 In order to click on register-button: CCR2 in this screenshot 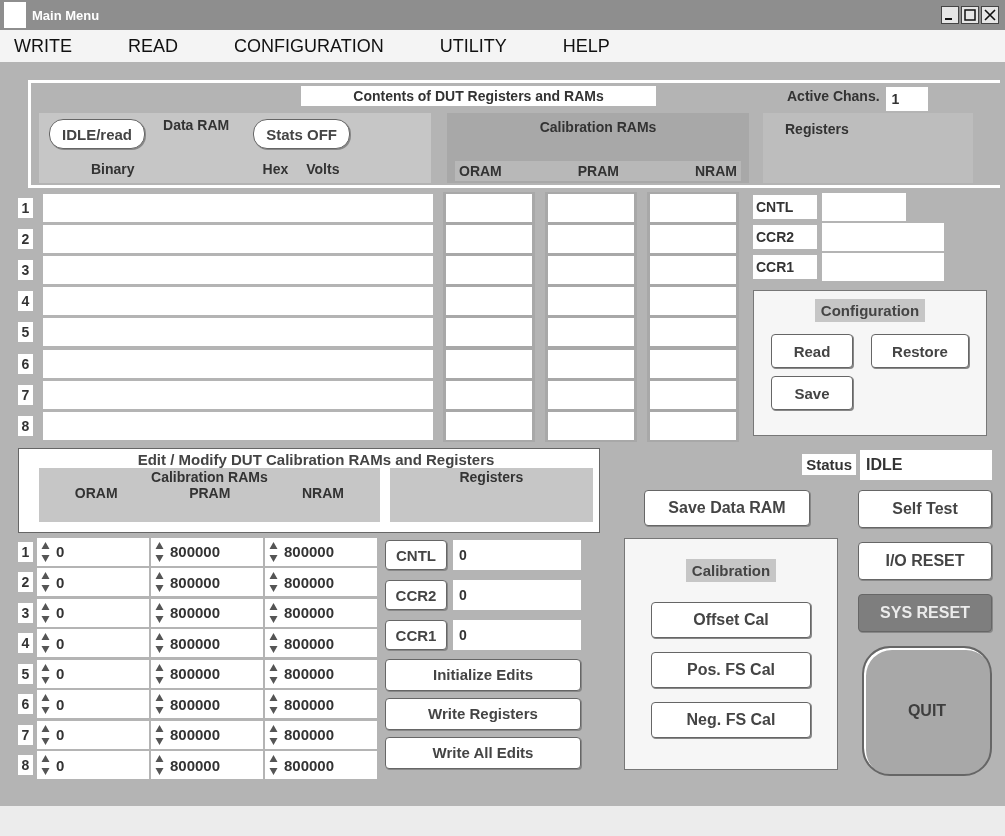, I will do `click(416, 595)`.